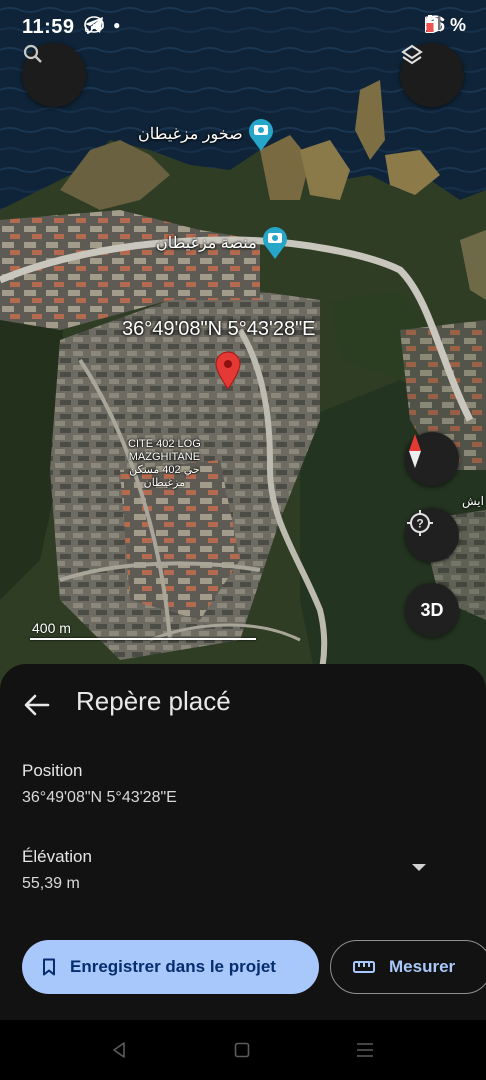  What do you see at coordinates (143, 639) in the screenshot?
I see `map-scale-bar` at bounding box center [143, 639].